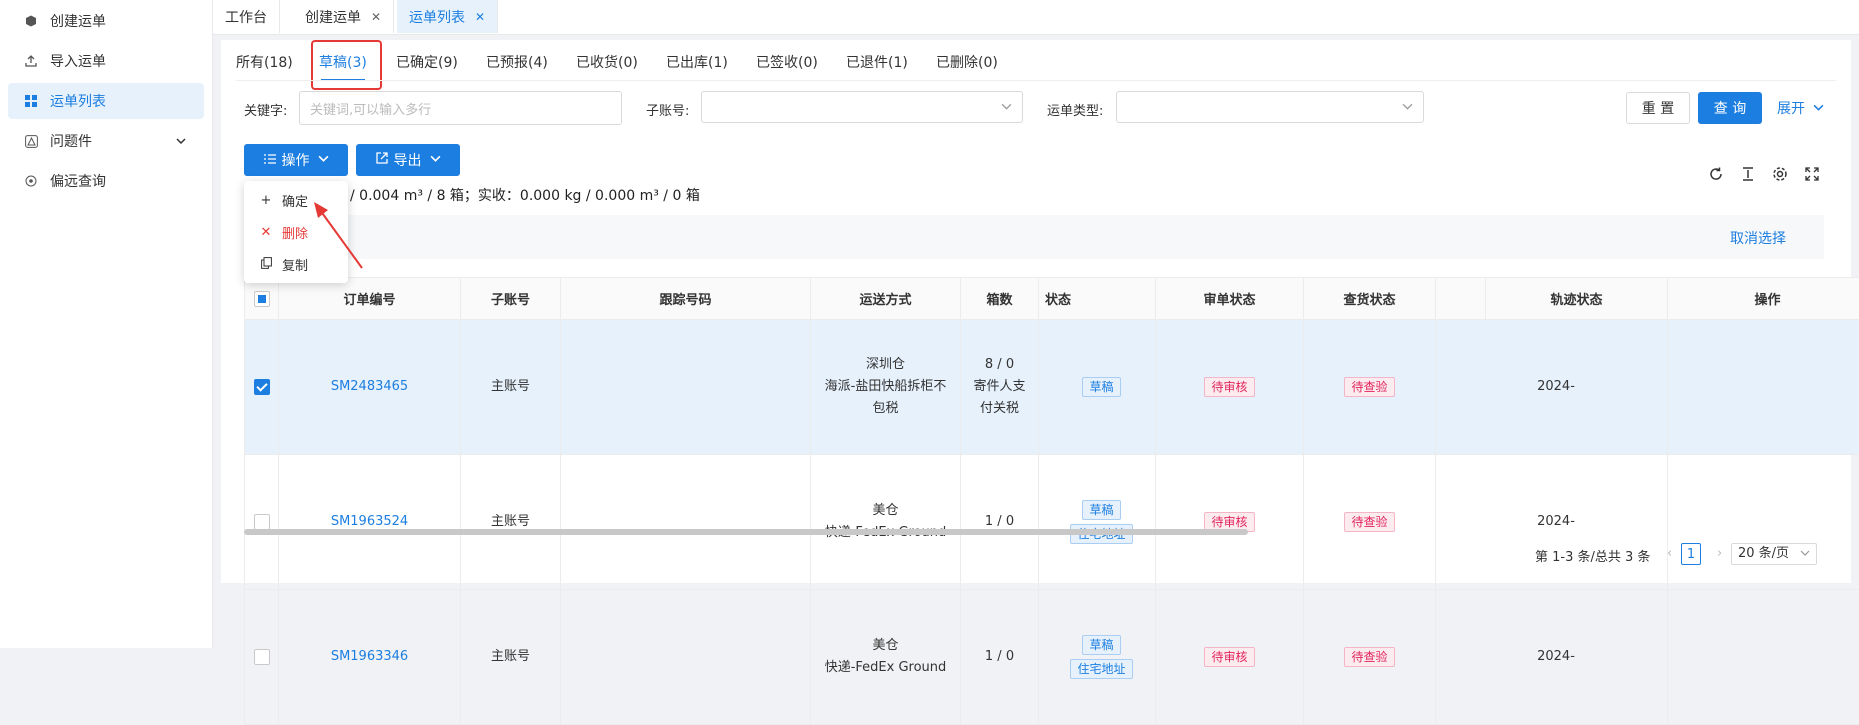  Describe the element at coordinates (1270, 107) in the screenshot. I see `waybill-type-select` at that location.